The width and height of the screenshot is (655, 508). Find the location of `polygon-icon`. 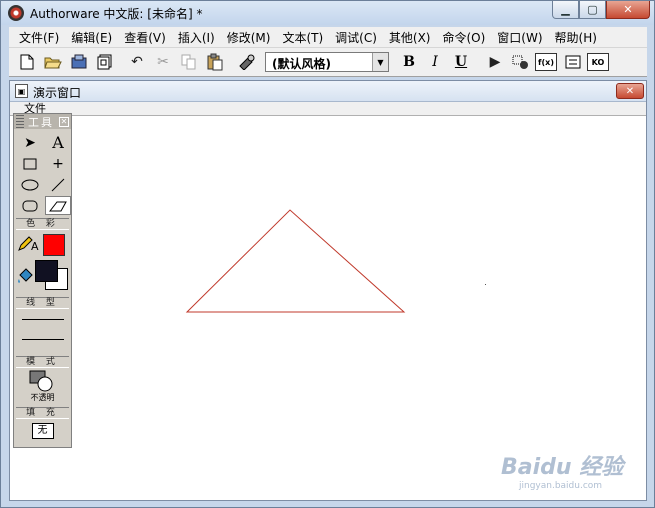

polygon-icon is located at coordinates (58, 206).